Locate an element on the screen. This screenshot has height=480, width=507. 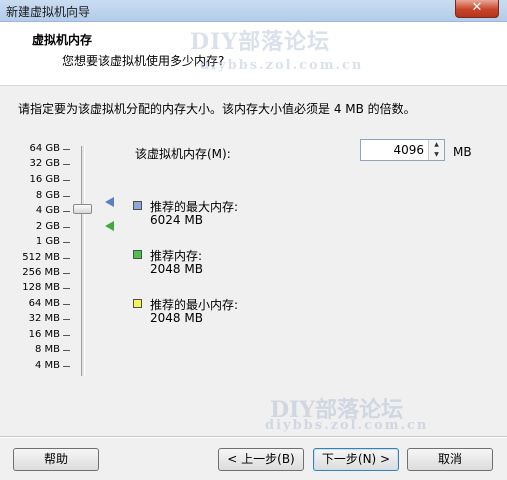
square-yellow-icon is located at coordinates (137, 303).